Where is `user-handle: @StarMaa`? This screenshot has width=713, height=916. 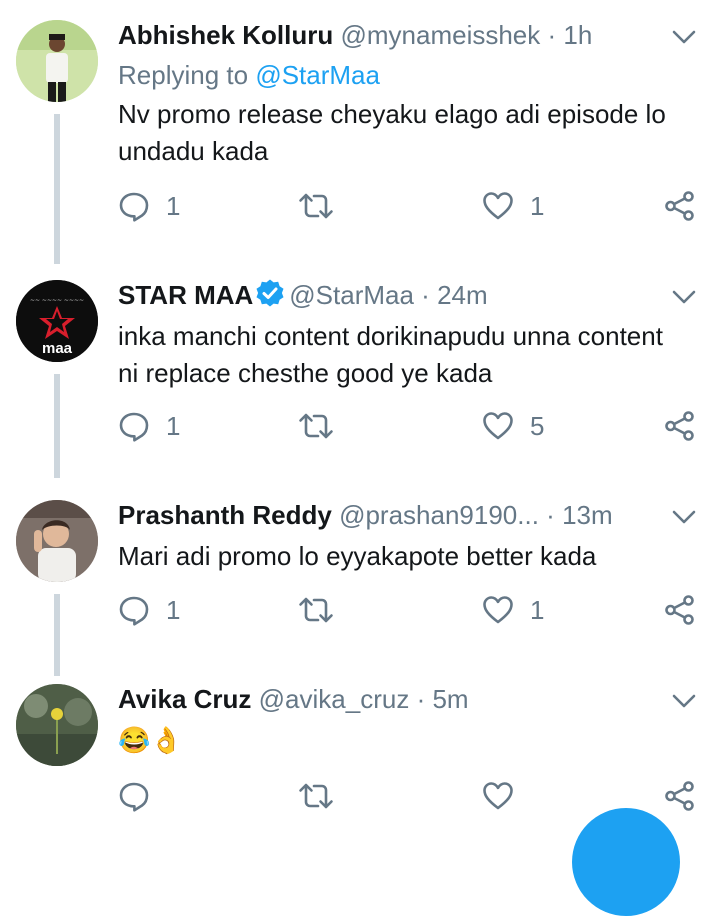 user-handle: @StarMaa is located at coordinates (351, 295).